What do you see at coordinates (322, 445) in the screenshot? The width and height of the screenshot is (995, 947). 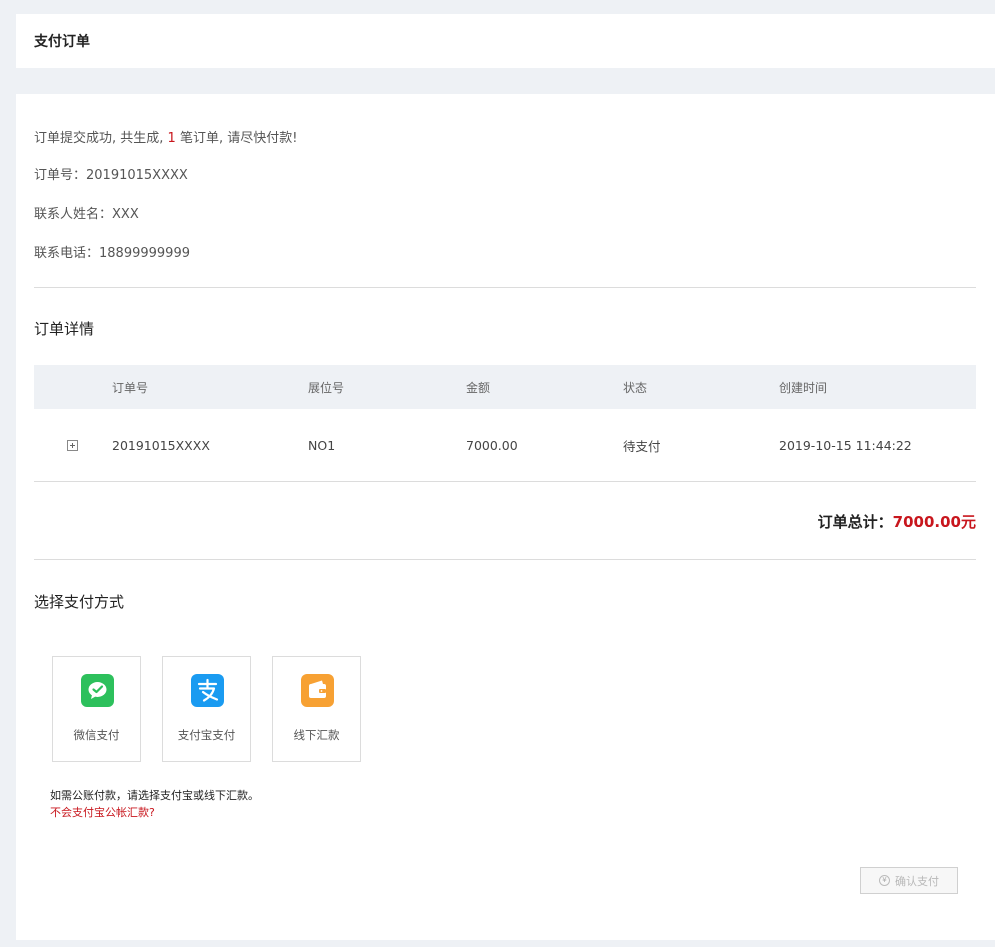 I see `row-booth-no: NO1` at bounding box center [322, 445].